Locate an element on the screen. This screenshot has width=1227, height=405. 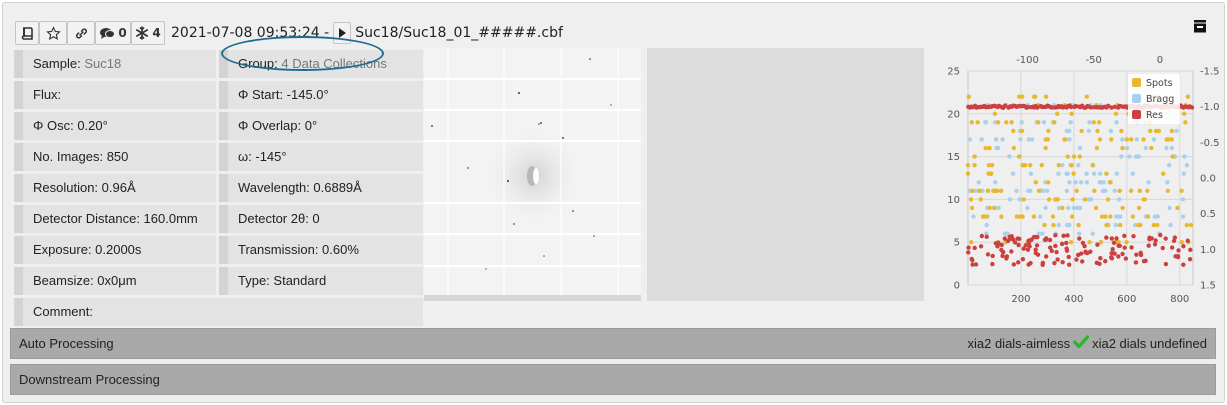
xia2-aimless-label: xia2 dials-aimless is located at coordinates (1018, 343).